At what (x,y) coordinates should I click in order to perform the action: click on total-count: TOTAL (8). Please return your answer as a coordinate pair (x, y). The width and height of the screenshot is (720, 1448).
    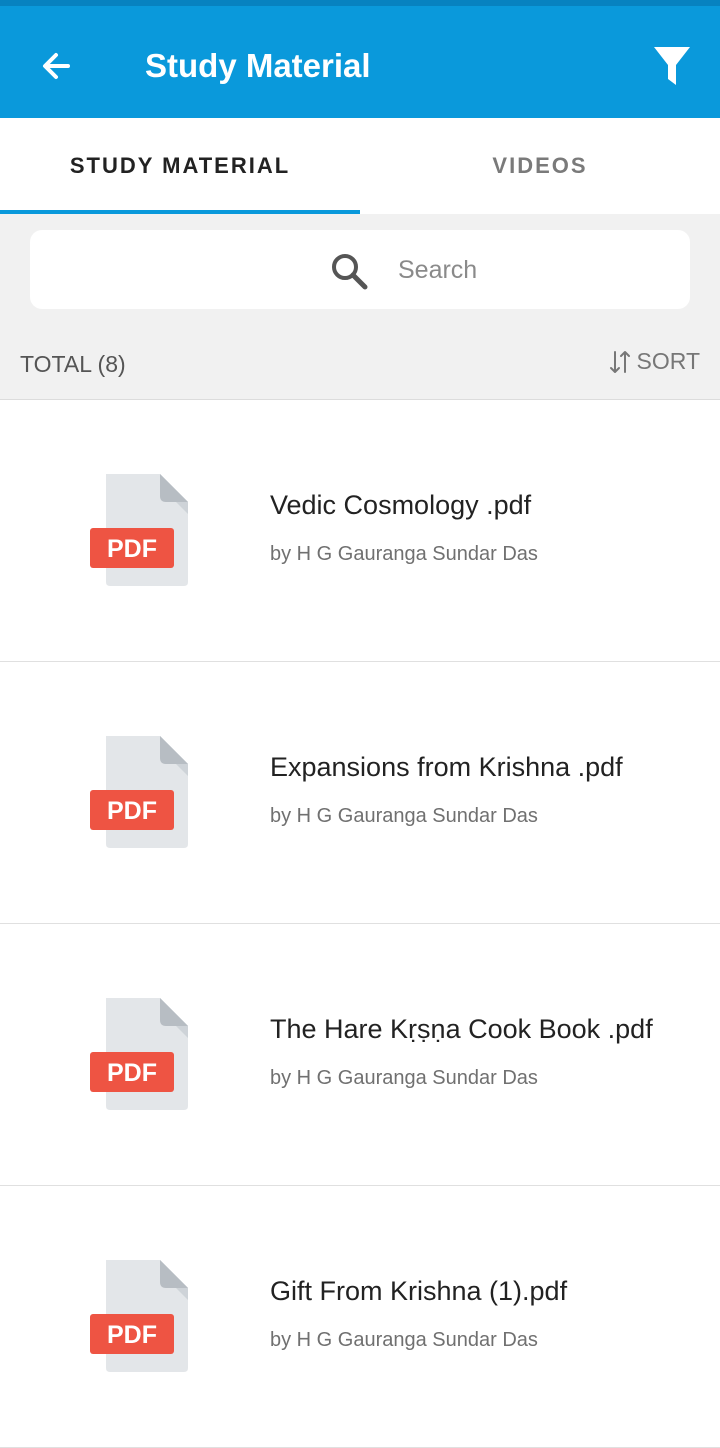
    Looking at the image, I should click on (73, 364).